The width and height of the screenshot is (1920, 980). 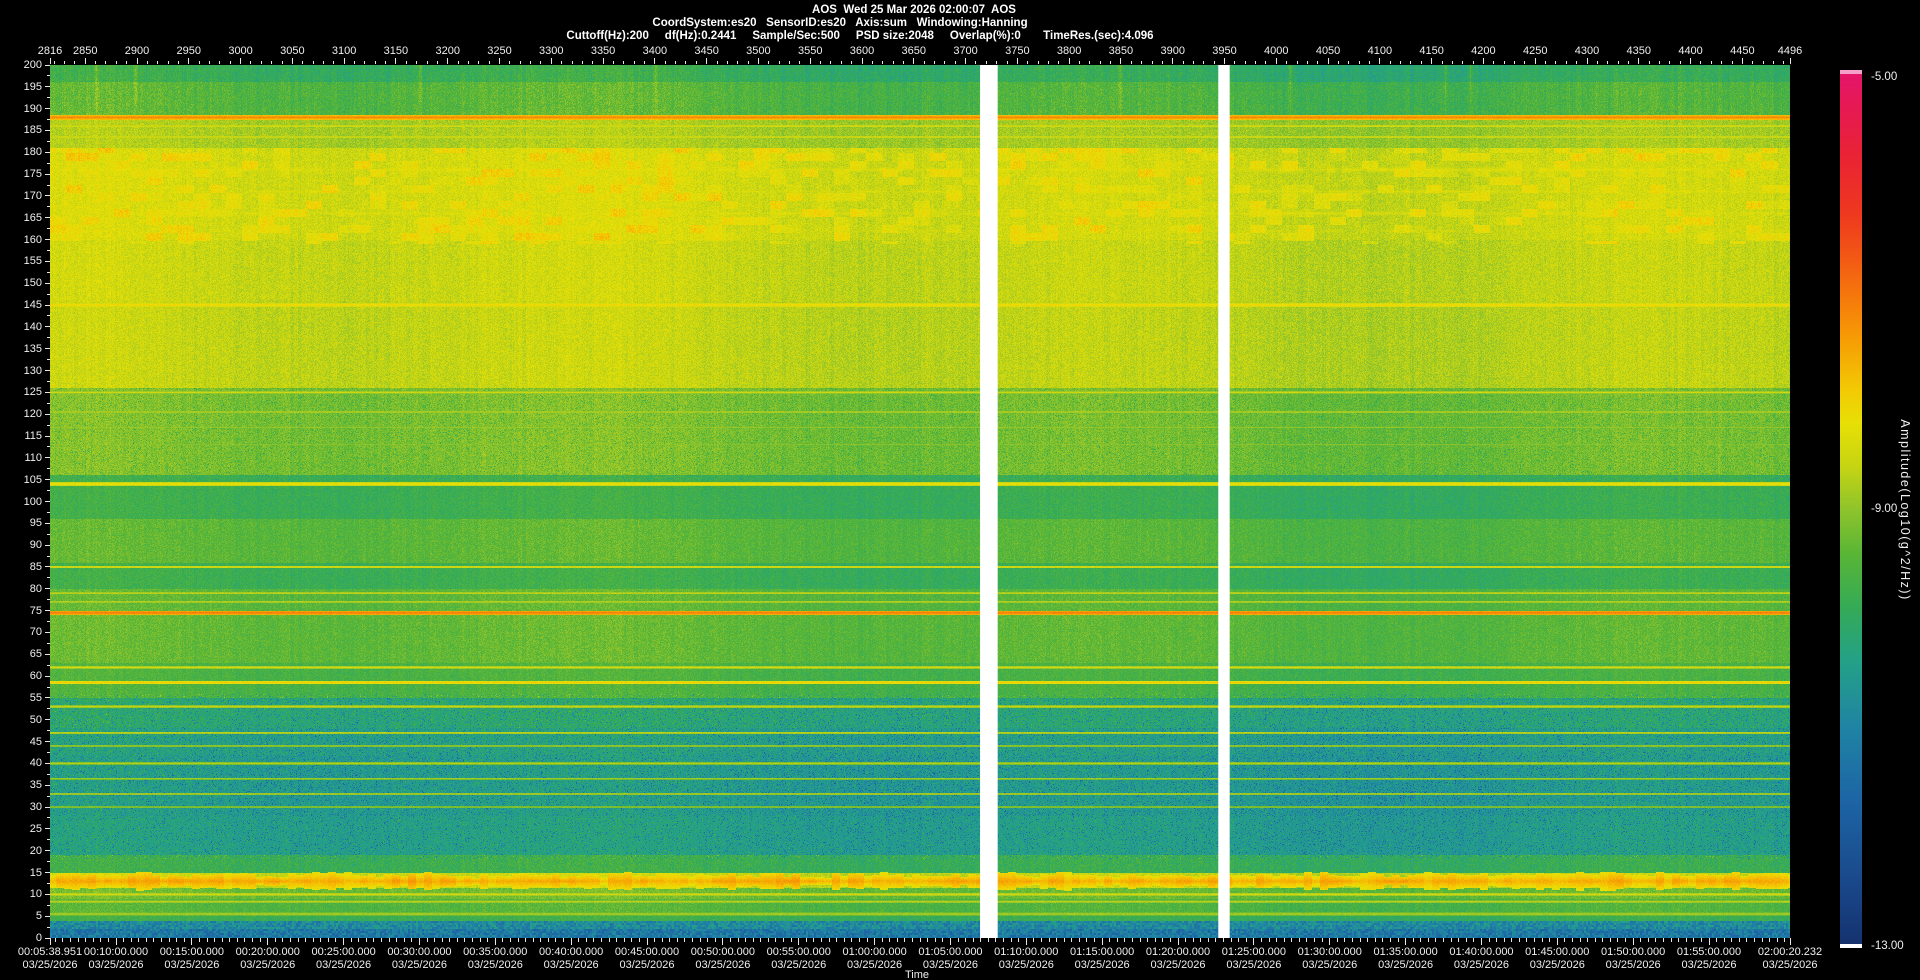 I want to click on record-axis-label: 3300, so click(x=551, y=51).